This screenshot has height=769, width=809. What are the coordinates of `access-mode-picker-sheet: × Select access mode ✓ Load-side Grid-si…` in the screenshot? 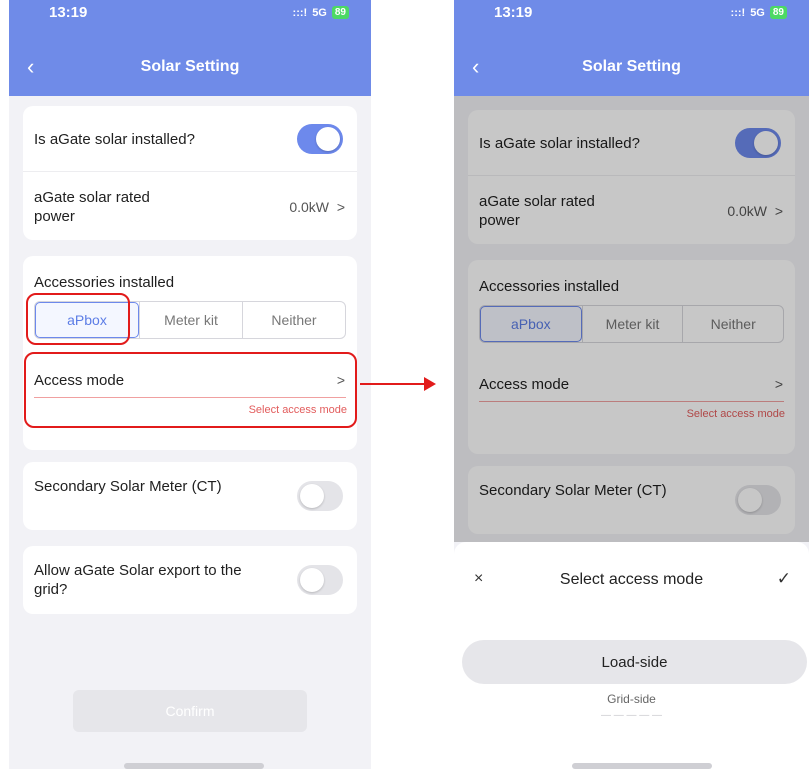 It's located at (631, 655).